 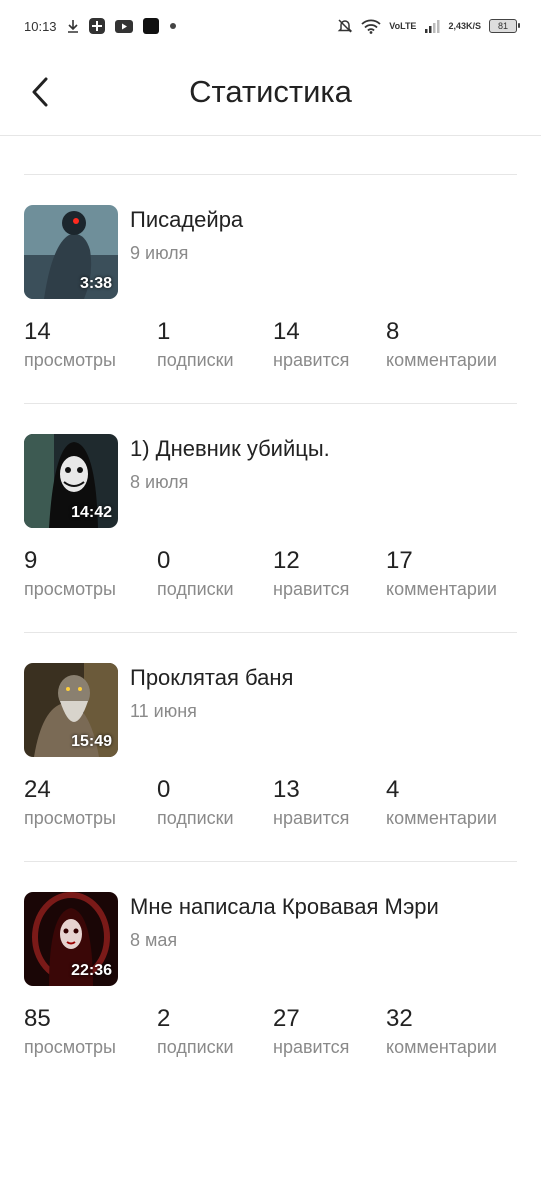 What do you see at coordinates (37, 331) in the screenshot?
I see `stat-views-value: 14` at bounding box center [37, 331].